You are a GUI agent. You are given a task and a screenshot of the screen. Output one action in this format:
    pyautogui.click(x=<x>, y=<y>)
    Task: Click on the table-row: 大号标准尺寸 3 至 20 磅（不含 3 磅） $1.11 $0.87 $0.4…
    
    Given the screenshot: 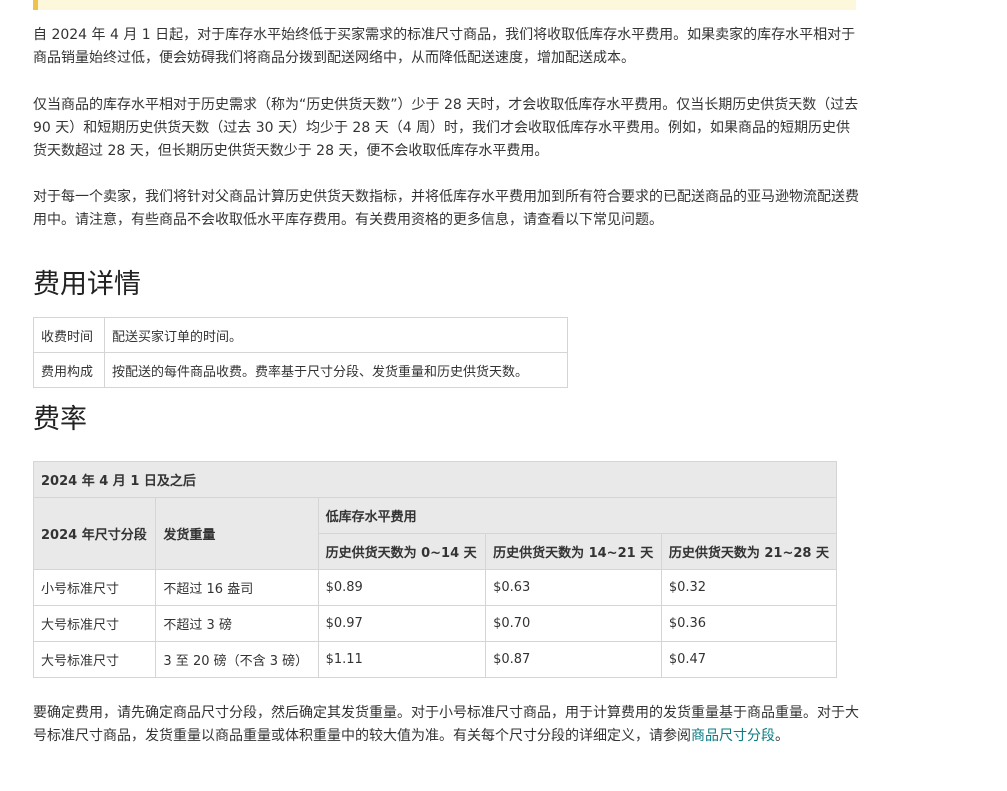 What is the action you would take?
    pyautogui.click(x=435, y=659)
    